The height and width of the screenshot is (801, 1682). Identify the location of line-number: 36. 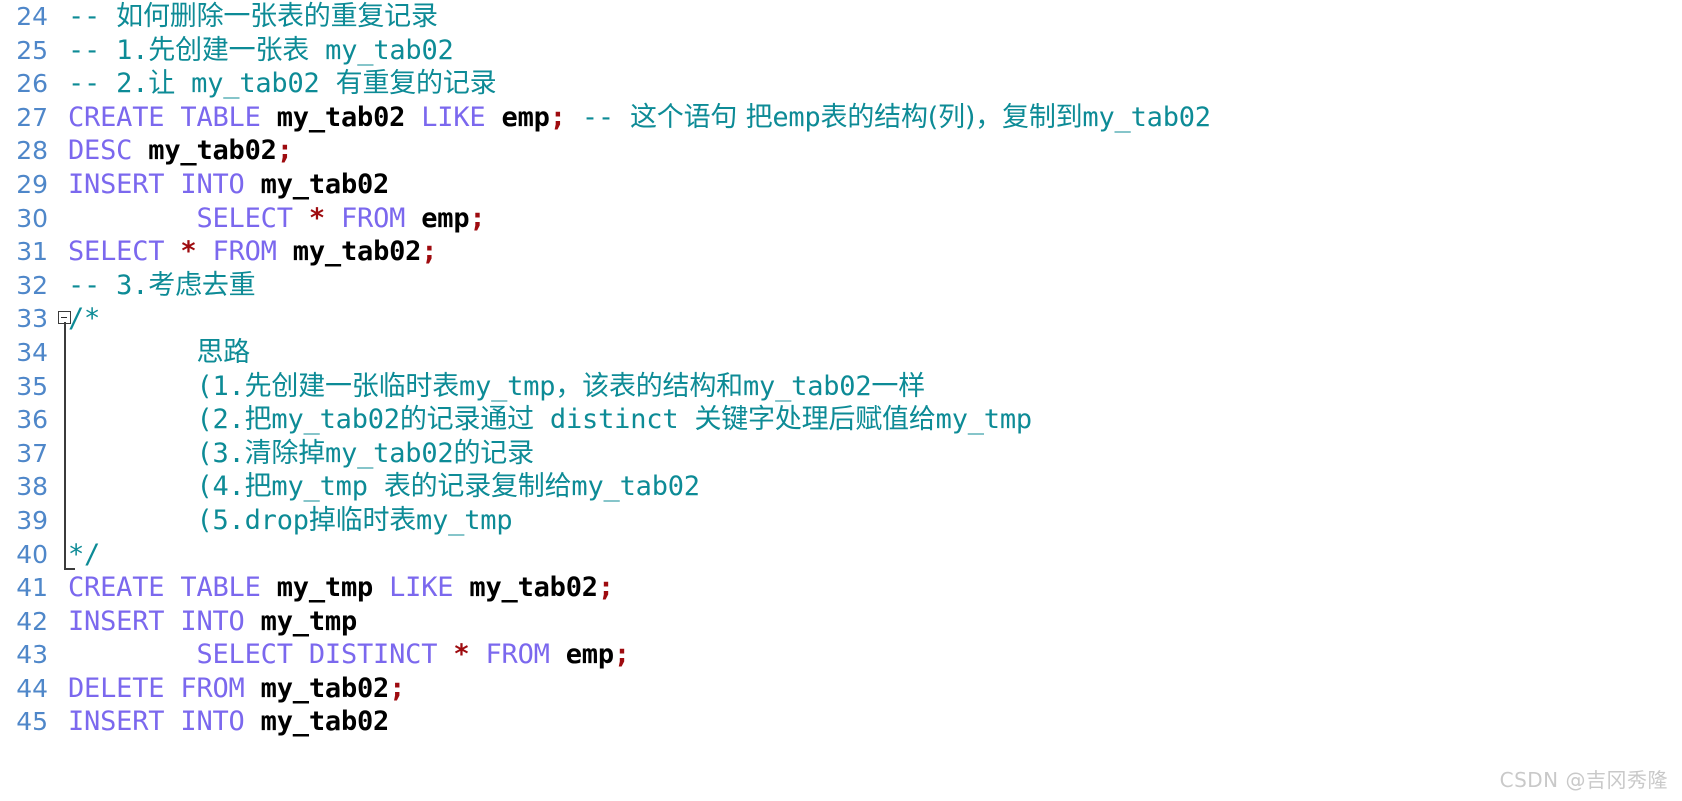
(32, 420).